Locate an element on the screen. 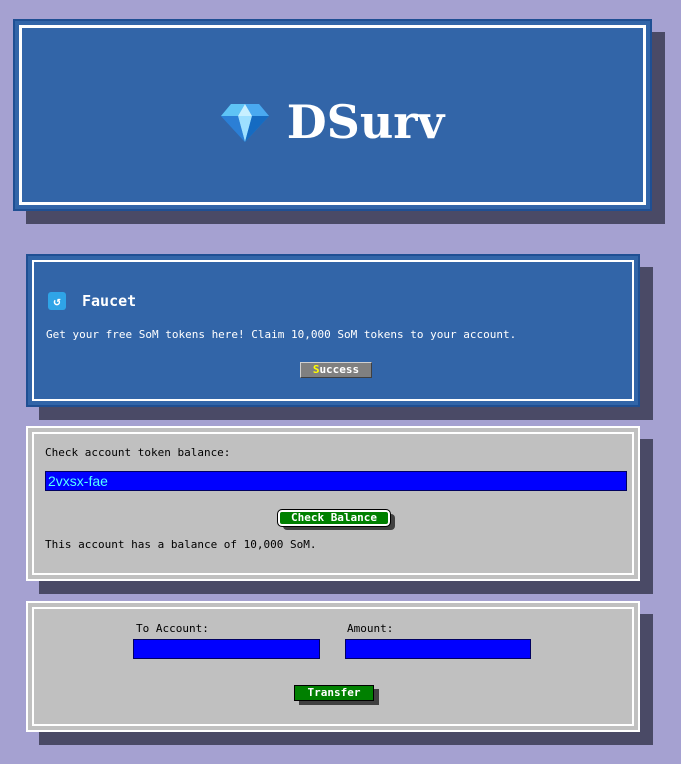 This screenshot has height=764, width=681. success-button: Success is located at coordinates (336, 370).